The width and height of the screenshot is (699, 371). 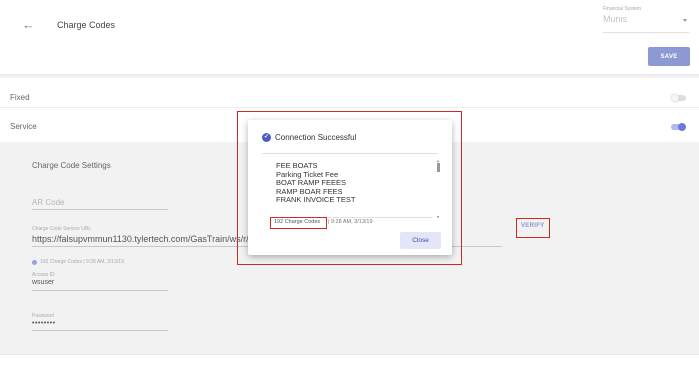 I want to click on fixed-row: Fixed, so click(x=349, y=96).